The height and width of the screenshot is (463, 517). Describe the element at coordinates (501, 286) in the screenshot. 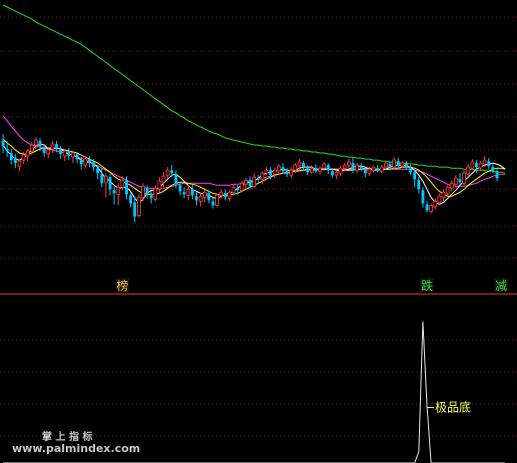

I see `signal-label: 减` at that location.